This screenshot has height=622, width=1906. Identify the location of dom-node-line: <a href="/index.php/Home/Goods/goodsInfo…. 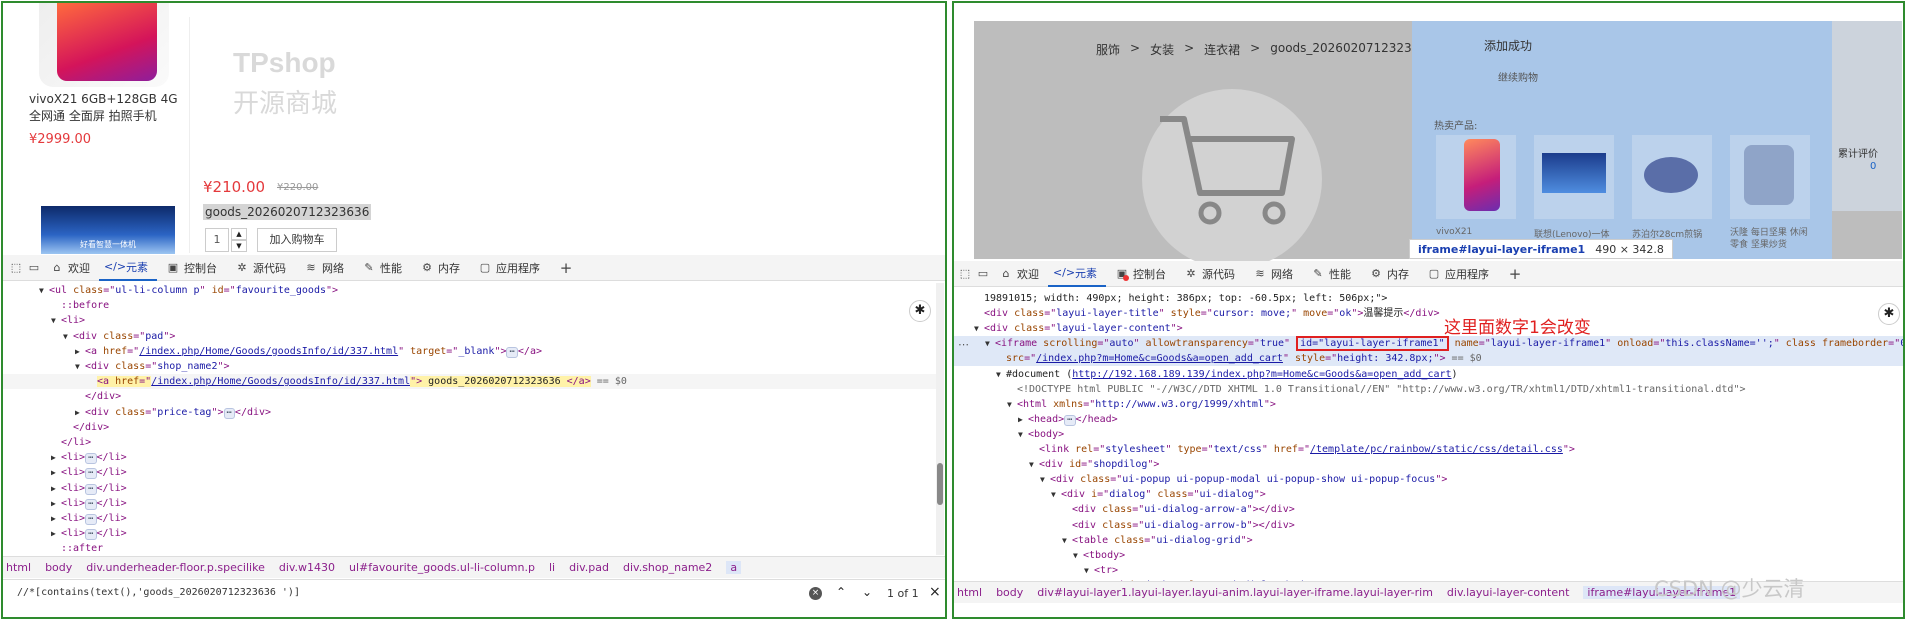
(470, 382).